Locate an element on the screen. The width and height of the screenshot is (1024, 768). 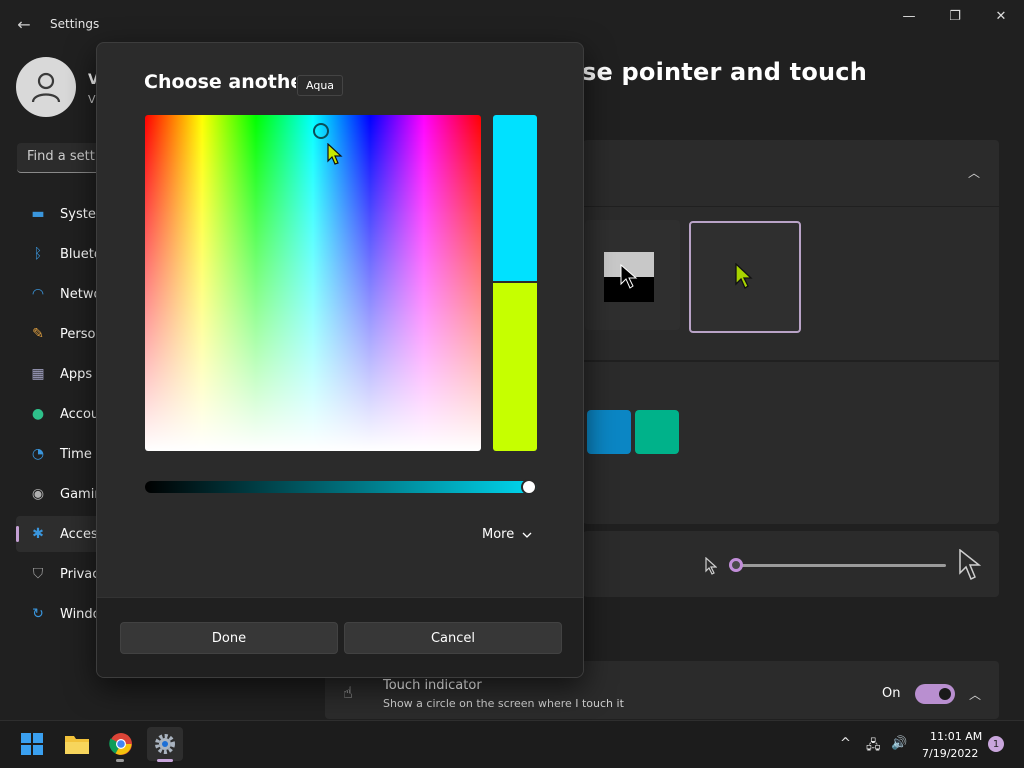
chrome-icon is located at coordinates (120, 744).